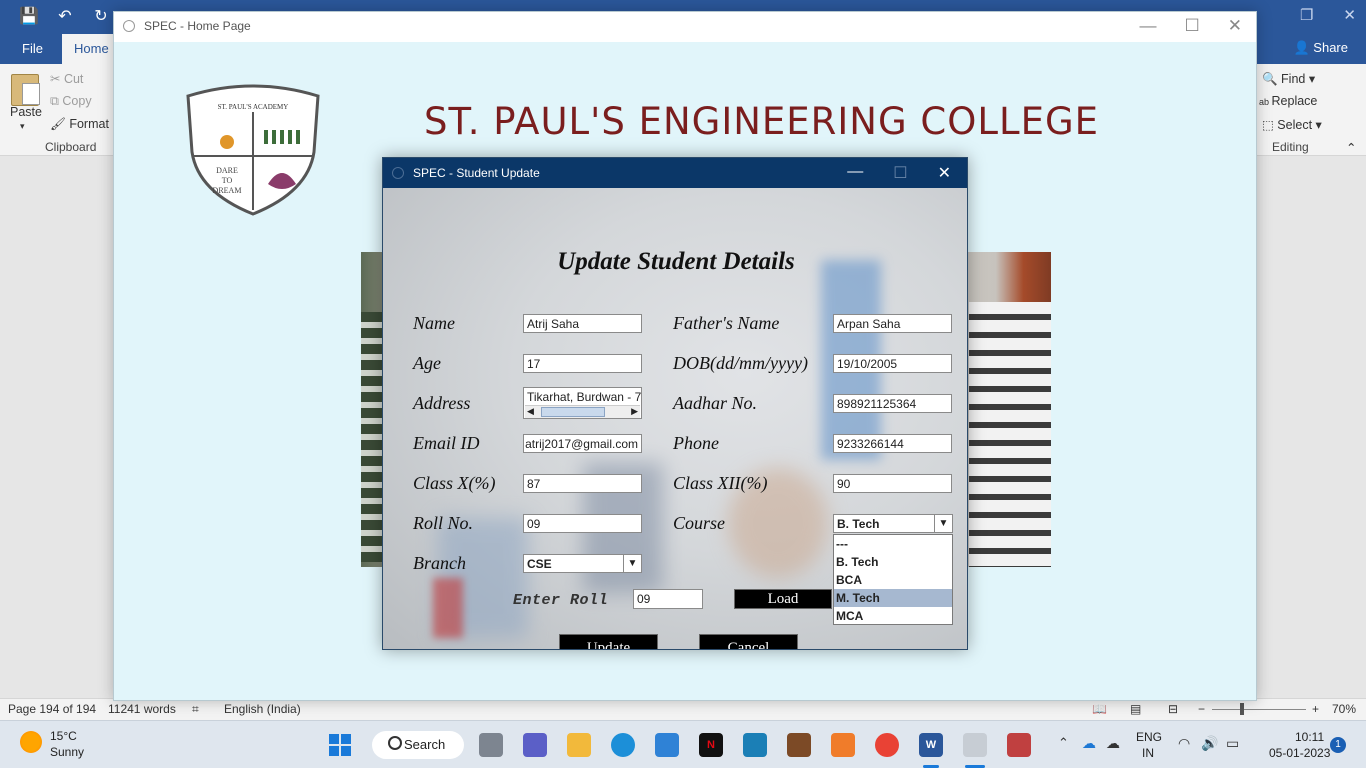 Image resolution: width=1366 pixels, height=768 pixels. I want to click on wifi-icon: ◠, so click(1184, 743).